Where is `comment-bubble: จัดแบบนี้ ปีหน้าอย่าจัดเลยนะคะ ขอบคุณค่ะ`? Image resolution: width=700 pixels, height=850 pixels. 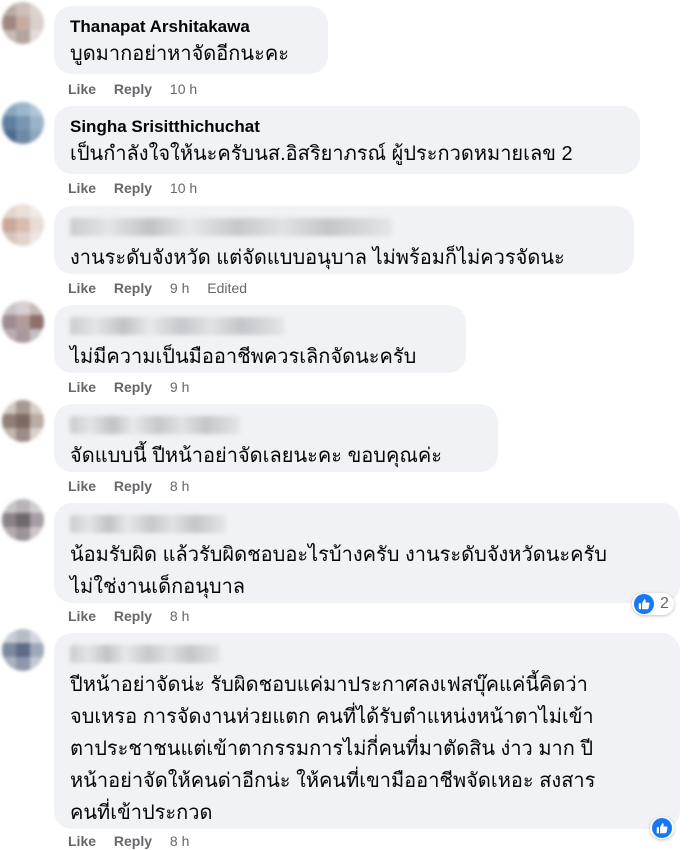
comment-bubble: จัดแบบนี้ ปีหน้าอย่าจัดเลยนะคะ ขอบคุณค่ะ is located at coordinates (276, 438).